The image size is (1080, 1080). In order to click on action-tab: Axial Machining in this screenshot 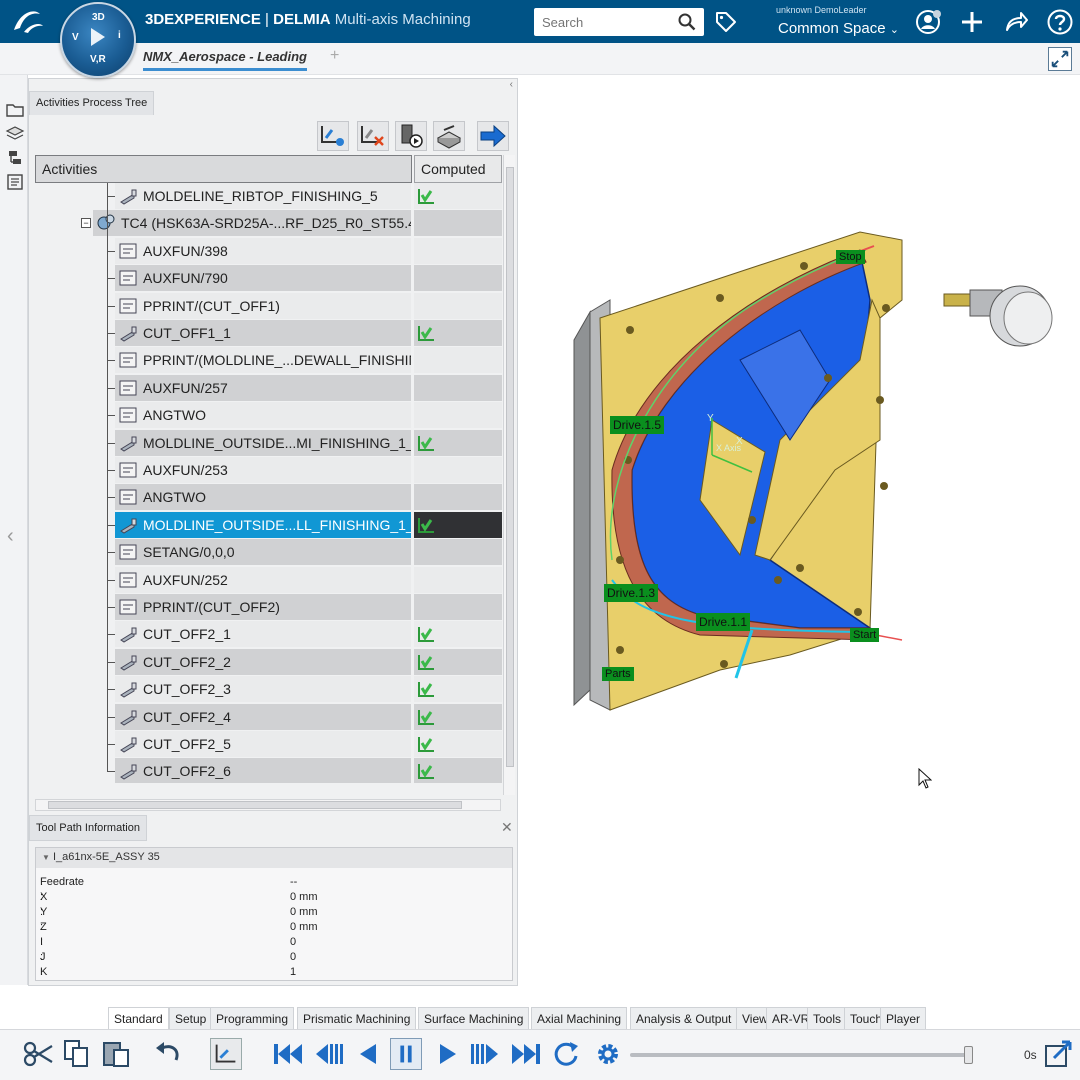, I will do `click(579, 1018)`.